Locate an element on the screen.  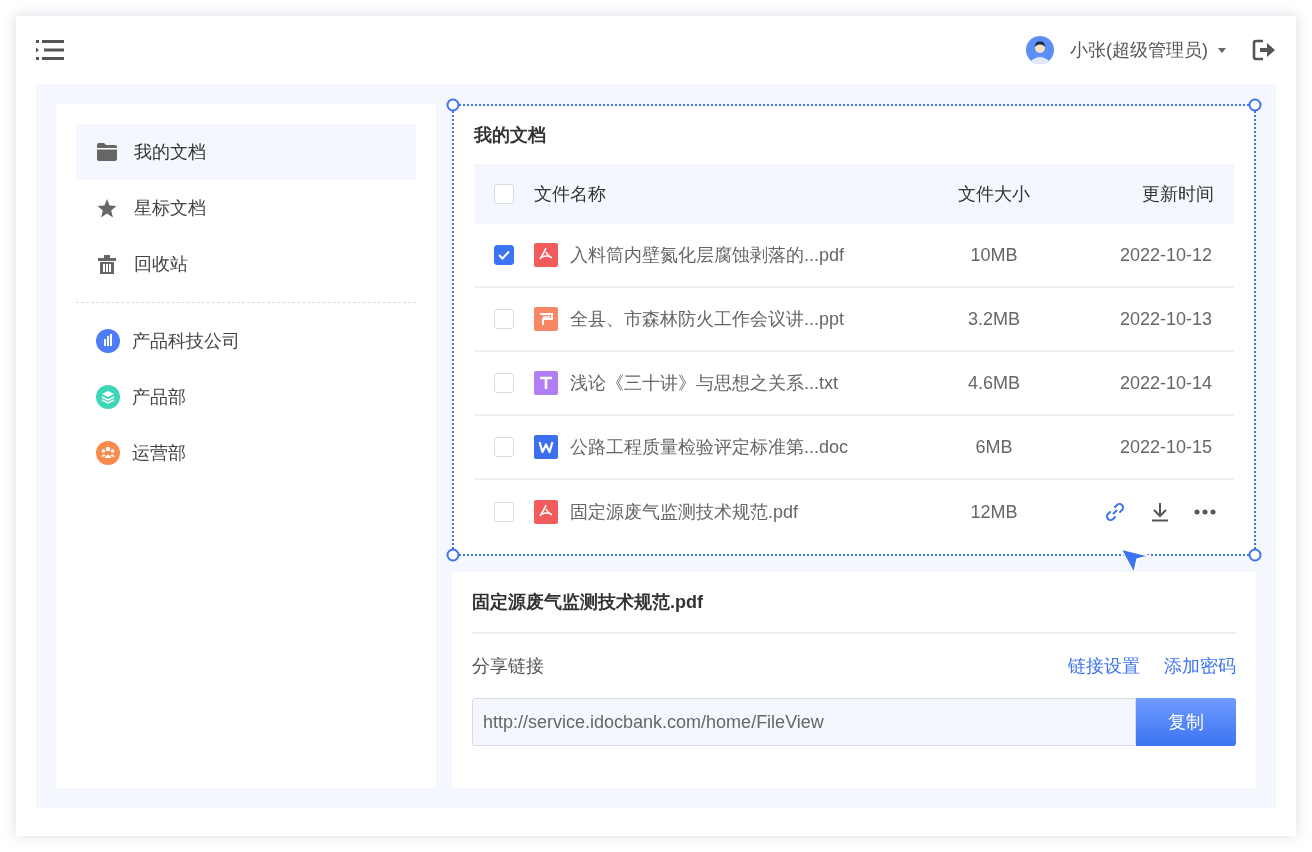
link: 链接设置 is located at coordinates (1104, 666).